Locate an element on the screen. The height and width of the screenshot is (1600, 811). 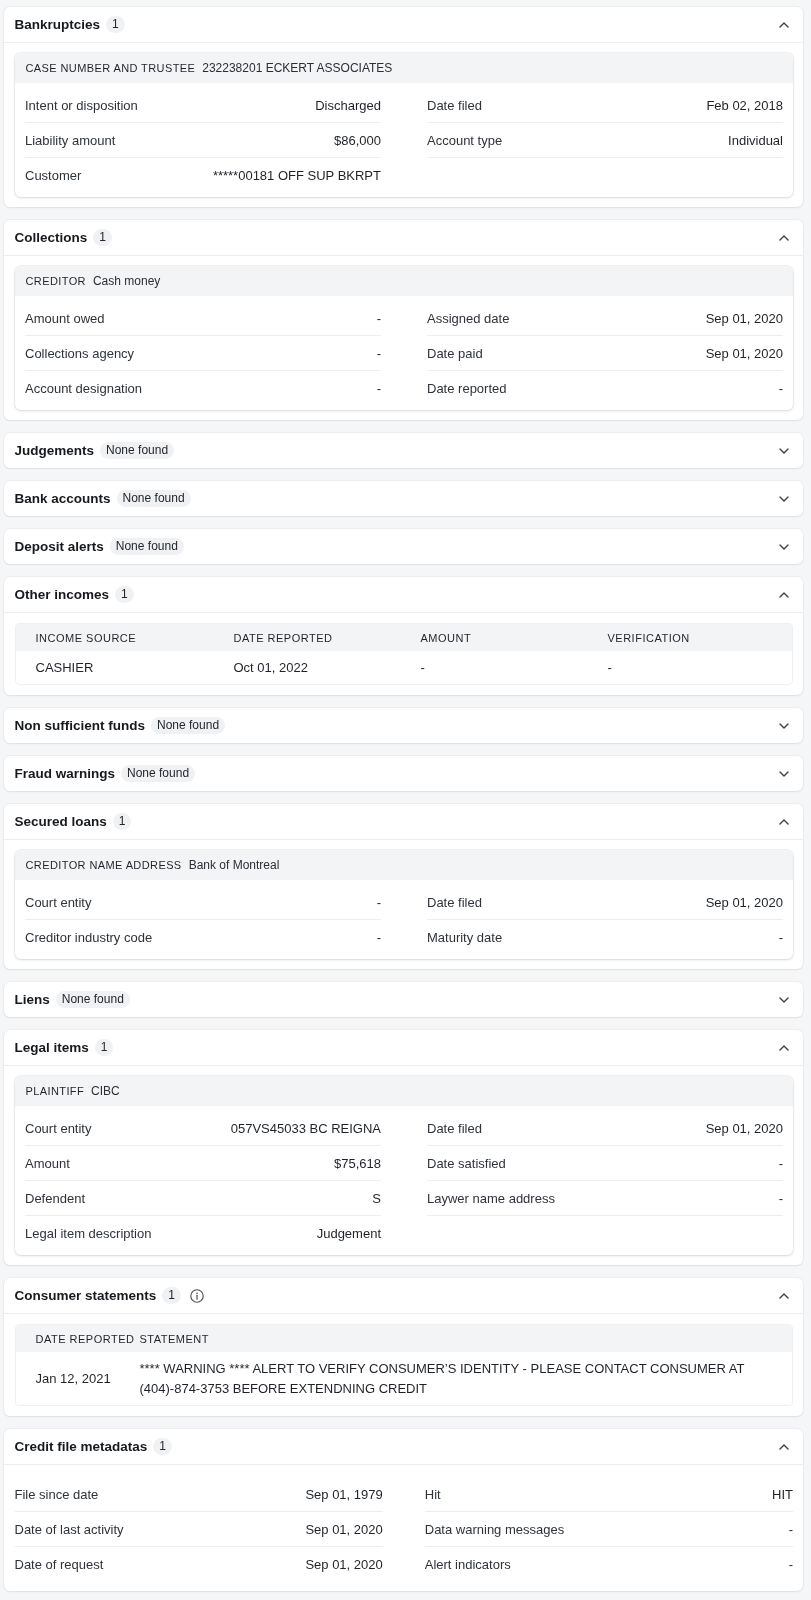
field-label: Creditor industry code is located at coordinates (89, 937).